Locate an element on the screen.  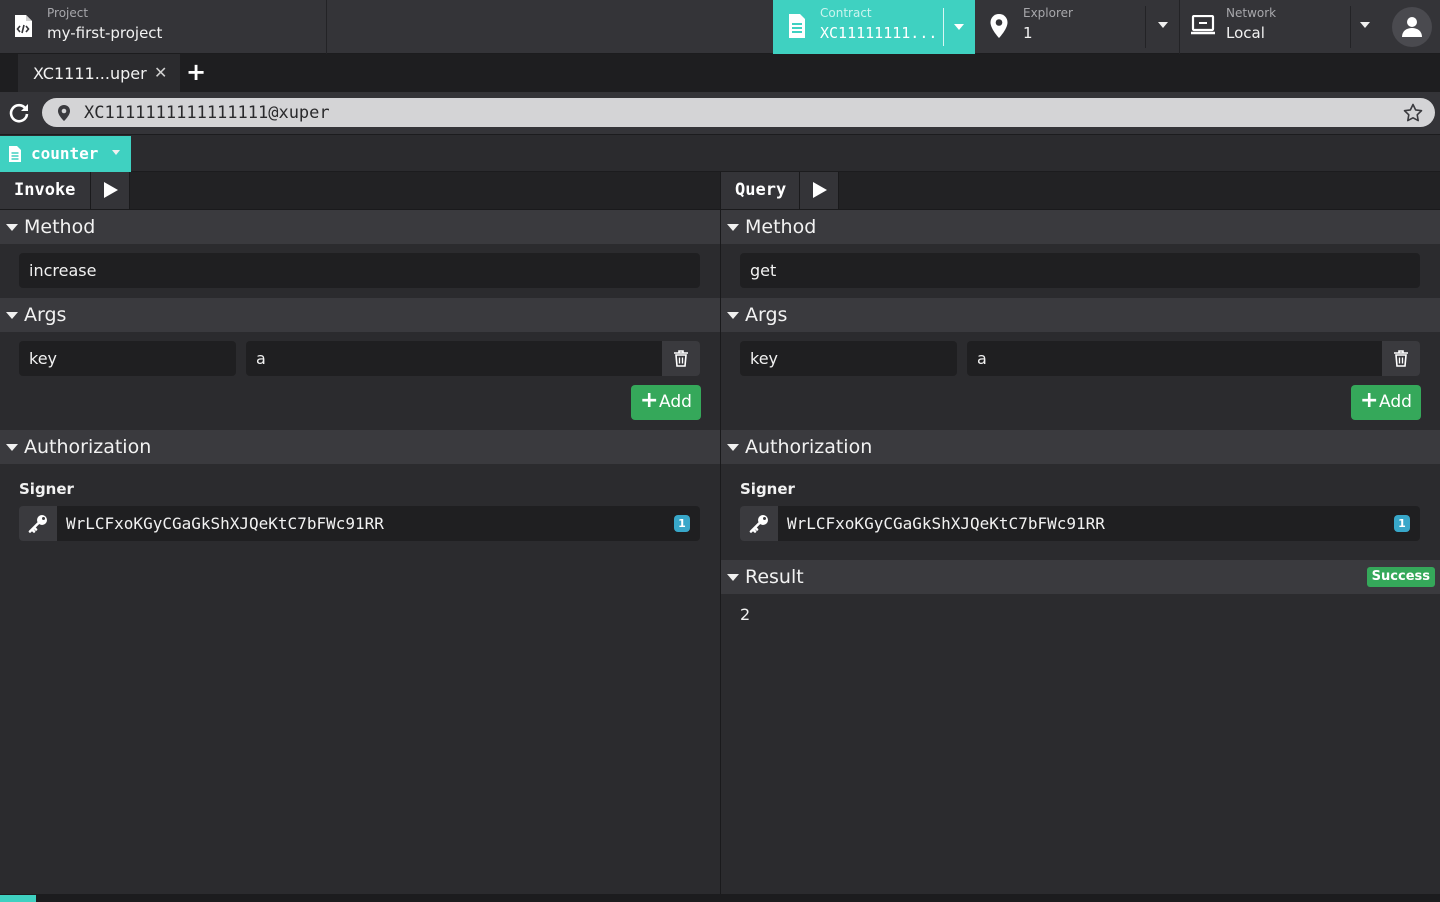
result-section-header: Result Success is located at coordinates (1080, 577).